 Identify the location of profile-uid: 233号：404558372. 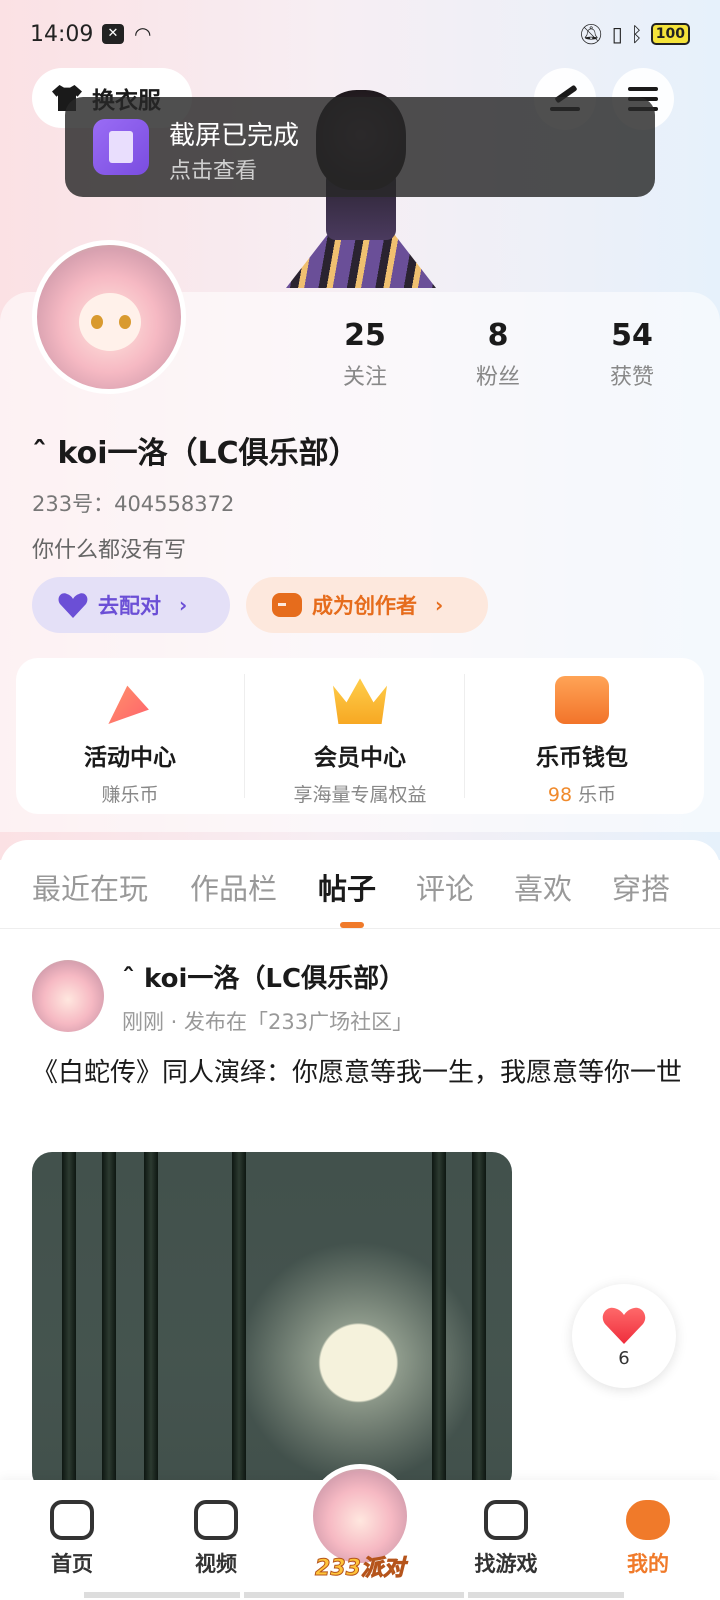
(133, 504).